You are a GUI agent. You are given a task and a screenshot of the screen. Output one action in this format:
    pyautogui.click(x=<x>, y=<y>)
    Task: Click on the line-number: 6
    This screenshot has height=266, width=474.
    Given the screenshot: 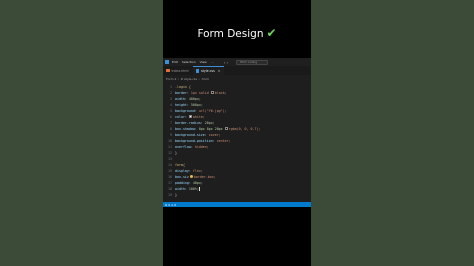 What is the action you would take?
    pyautogui.click(x=171, y=116)
    